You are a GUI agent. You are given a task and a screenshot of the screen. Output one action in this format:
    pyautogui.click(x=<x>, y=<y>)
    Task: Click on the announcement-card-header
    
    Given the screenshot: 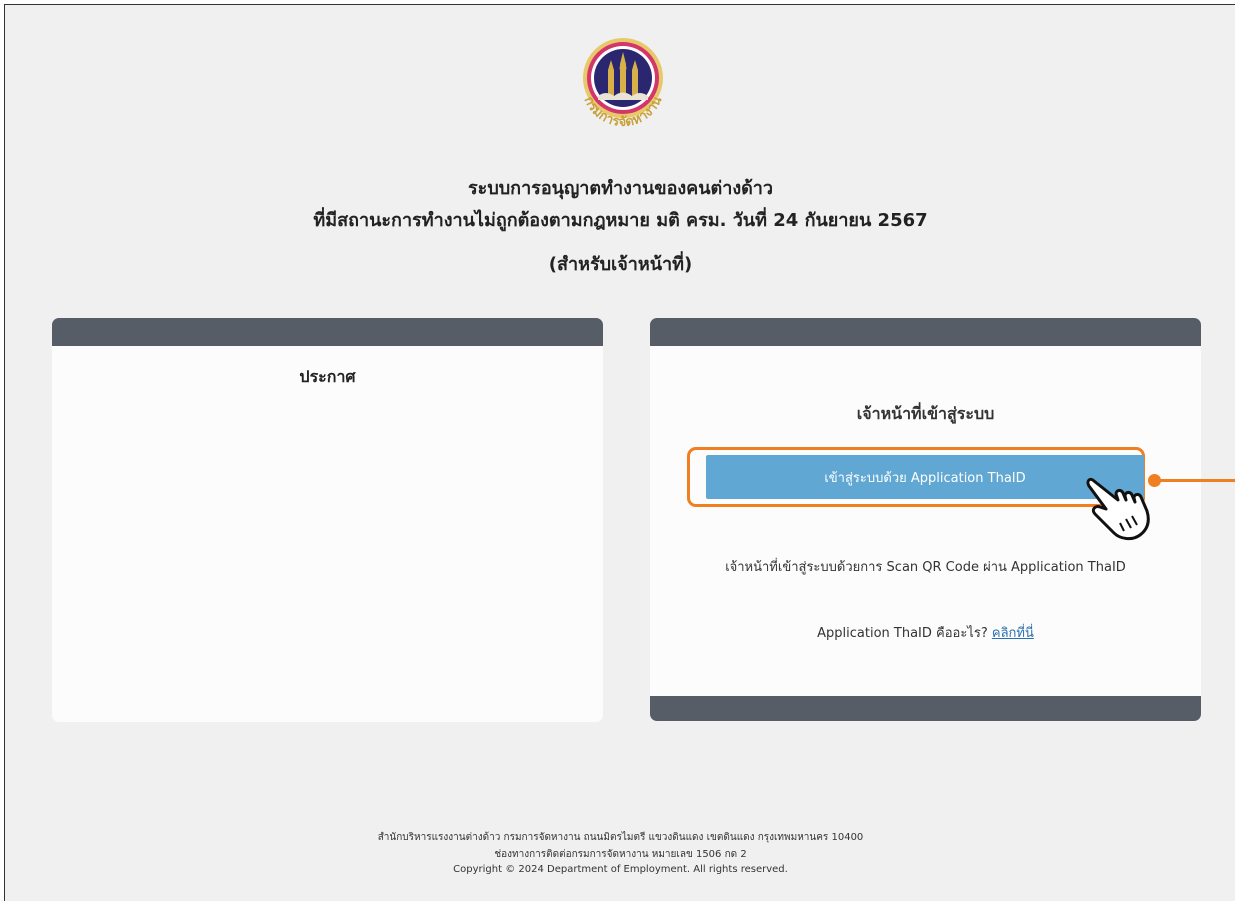 What is the action you would take?
    pyautogui.click(x=327, y=332)
    